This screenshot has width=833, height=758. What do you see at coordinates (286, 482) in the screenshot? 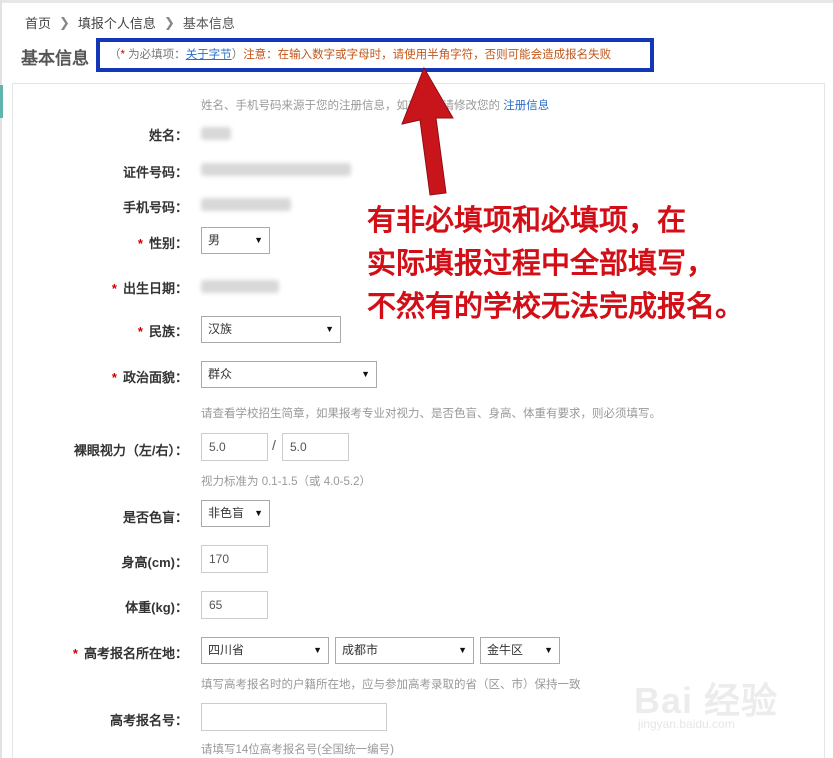
I see `vision-hint: 视力标准为 0.1-1.5（或 4.0-5.2）` at bounding box center [286, 482].